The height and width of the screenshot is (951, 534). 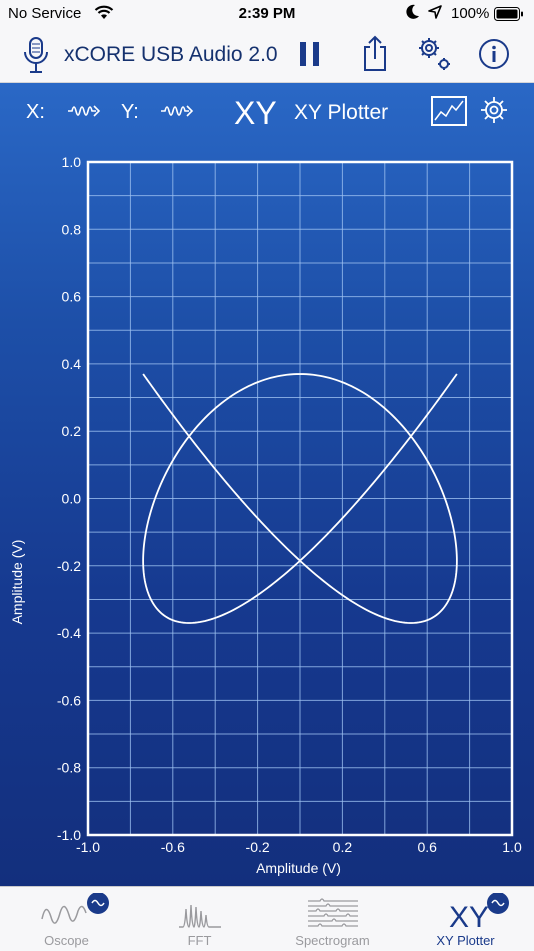 I want to click on y-tick-label: 0.4, so click(x=72, y=364).